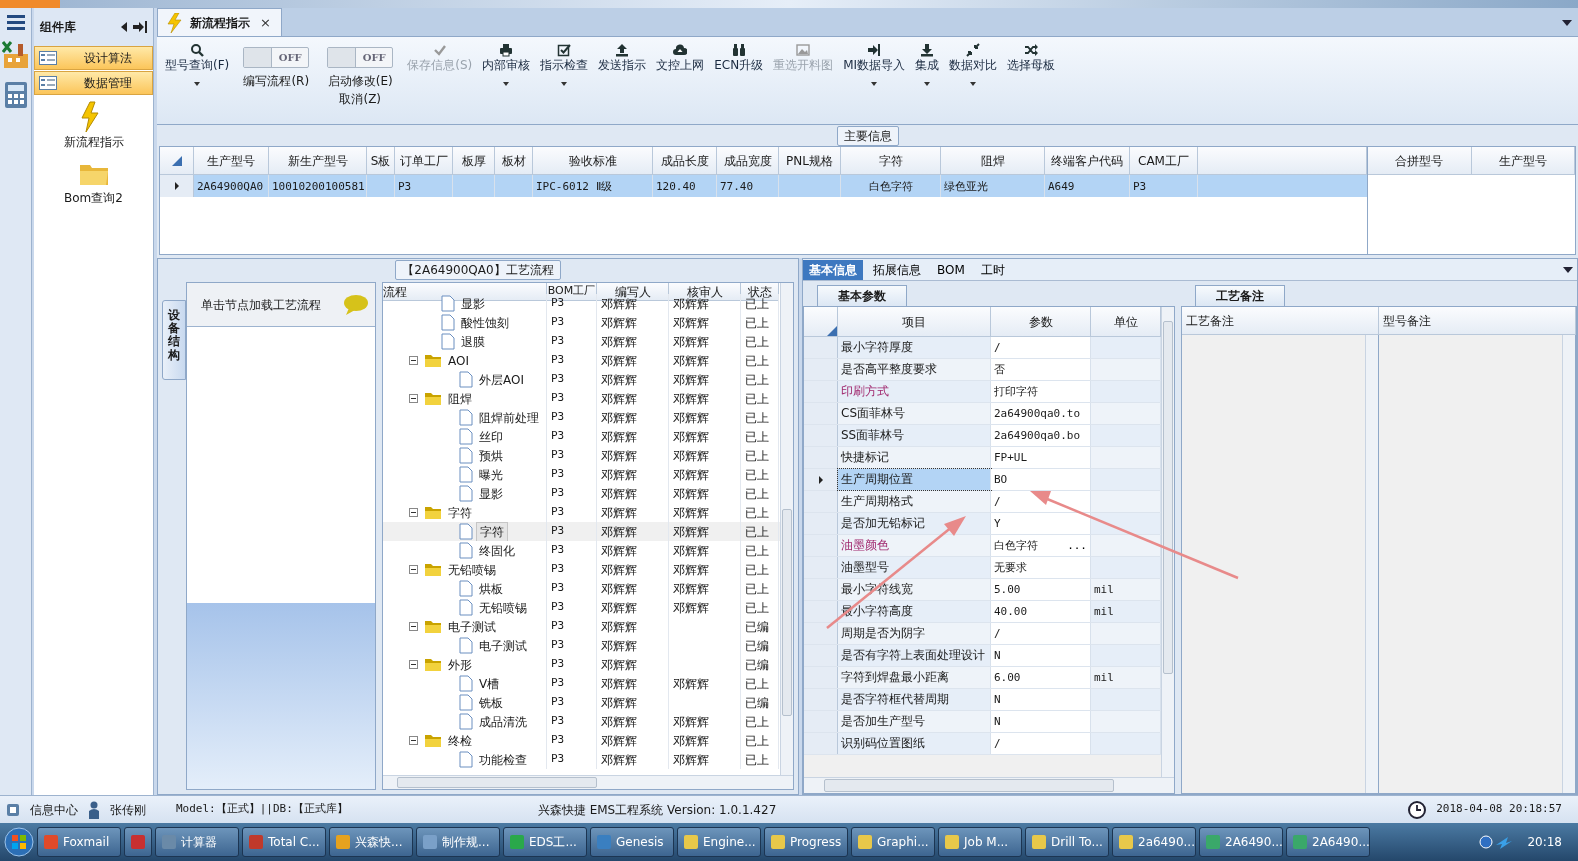 The image size is (1578, 861). What do you see at coordinates (763, 186) in the screenshot?
I see `table-row: 2A64900QA0 10010200100581 P3 IPC-6012 Ⅱ级 120.40 77.40 白色字符 绿色亚光 A649 P3` at bounding box center [763, 186].